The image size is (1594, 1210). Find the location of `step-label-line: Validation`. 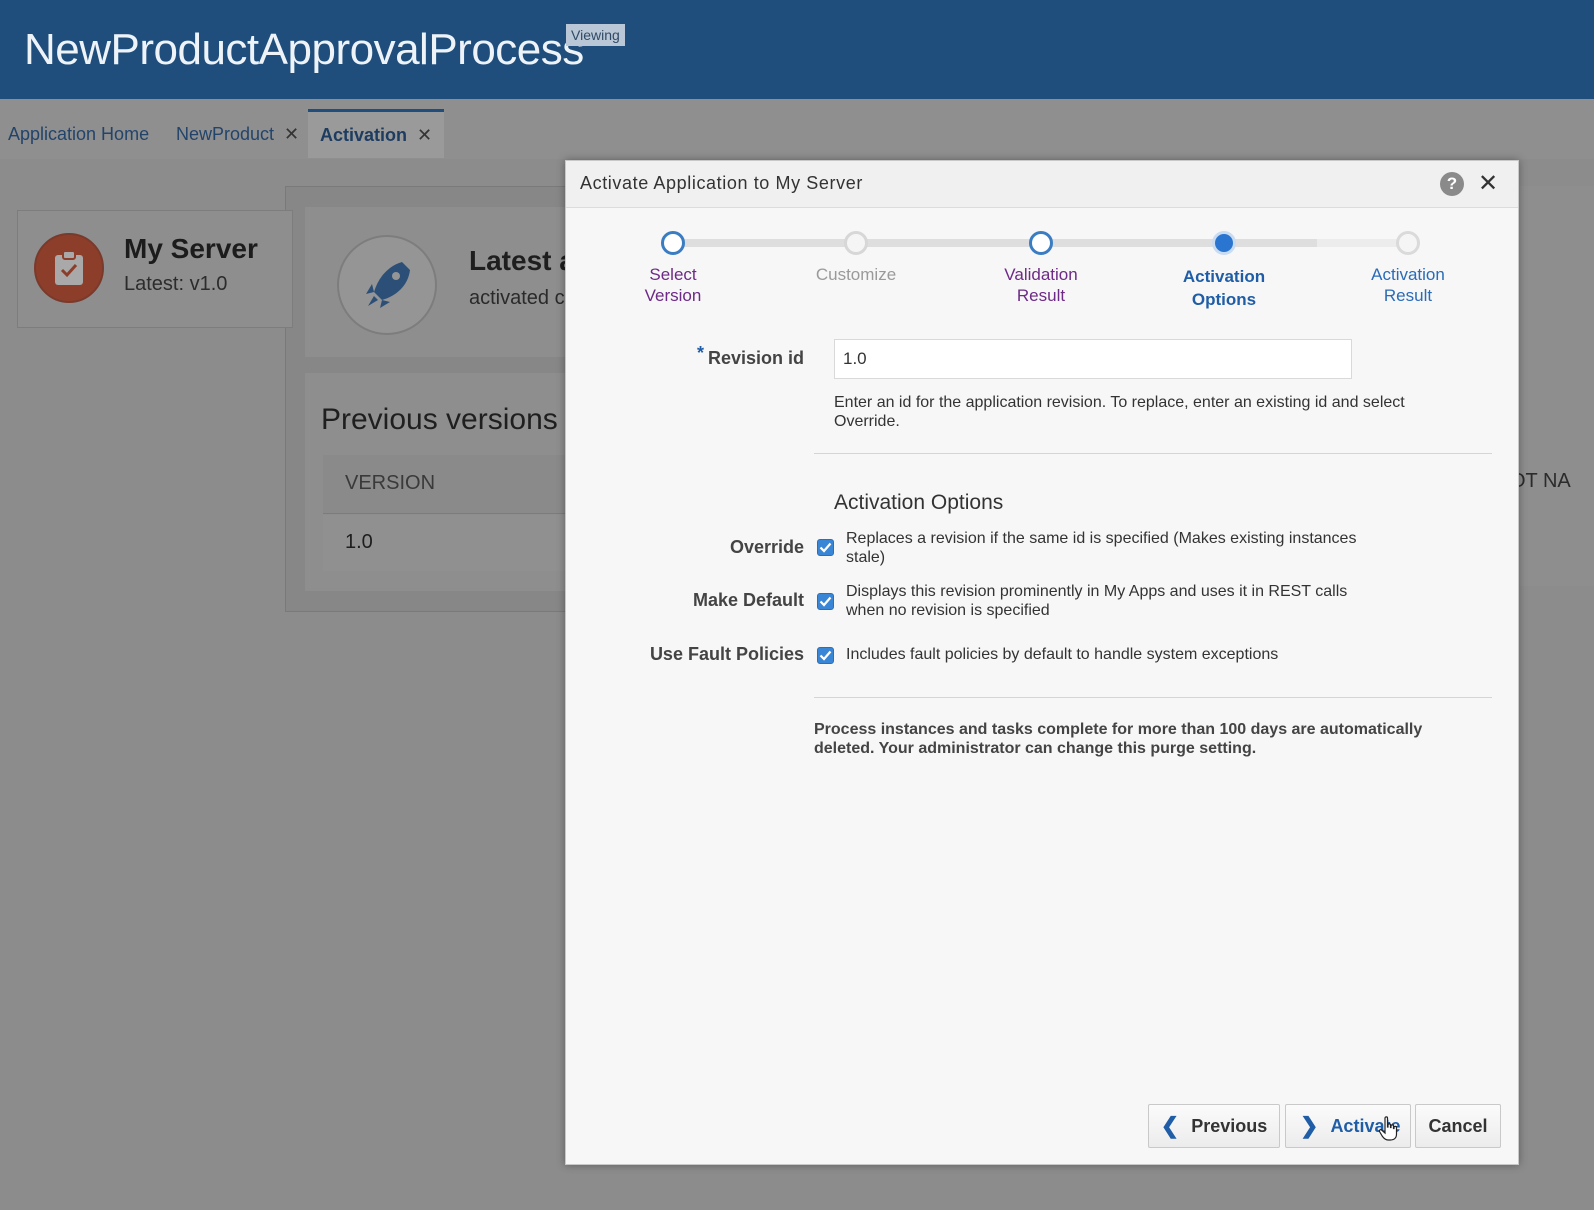

step-label-line: Validation is located at coordinates (1041, 274).